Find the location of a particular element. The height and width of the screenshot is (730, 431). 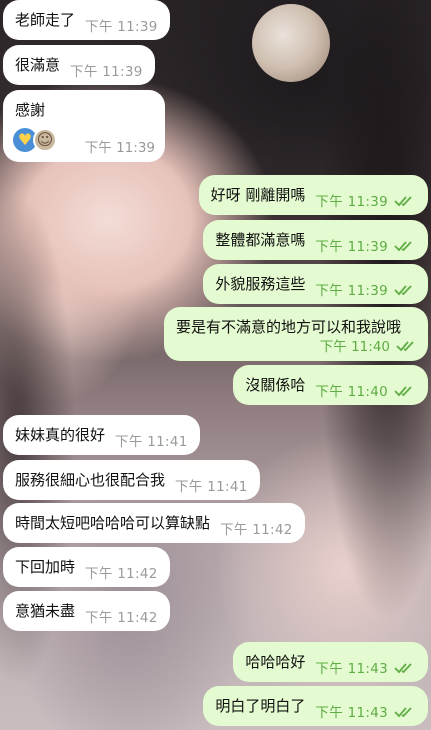

incoming-message: 妹妹真的很好 下午 11:41 is located at coordinates (101, 435).